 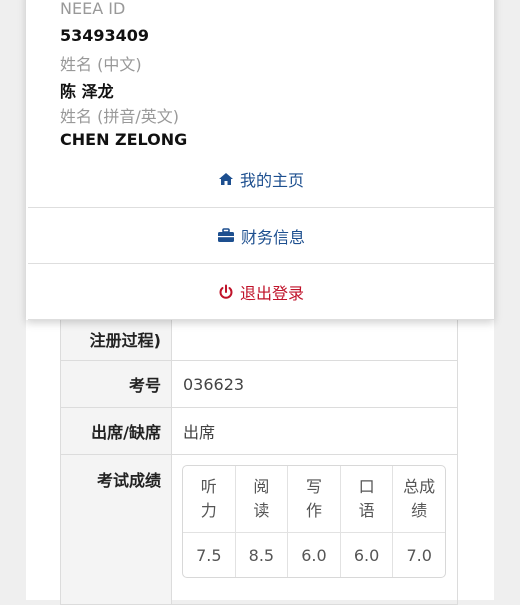 I want to click on score-header-cell: 口 语, so click(x=367, y=499).